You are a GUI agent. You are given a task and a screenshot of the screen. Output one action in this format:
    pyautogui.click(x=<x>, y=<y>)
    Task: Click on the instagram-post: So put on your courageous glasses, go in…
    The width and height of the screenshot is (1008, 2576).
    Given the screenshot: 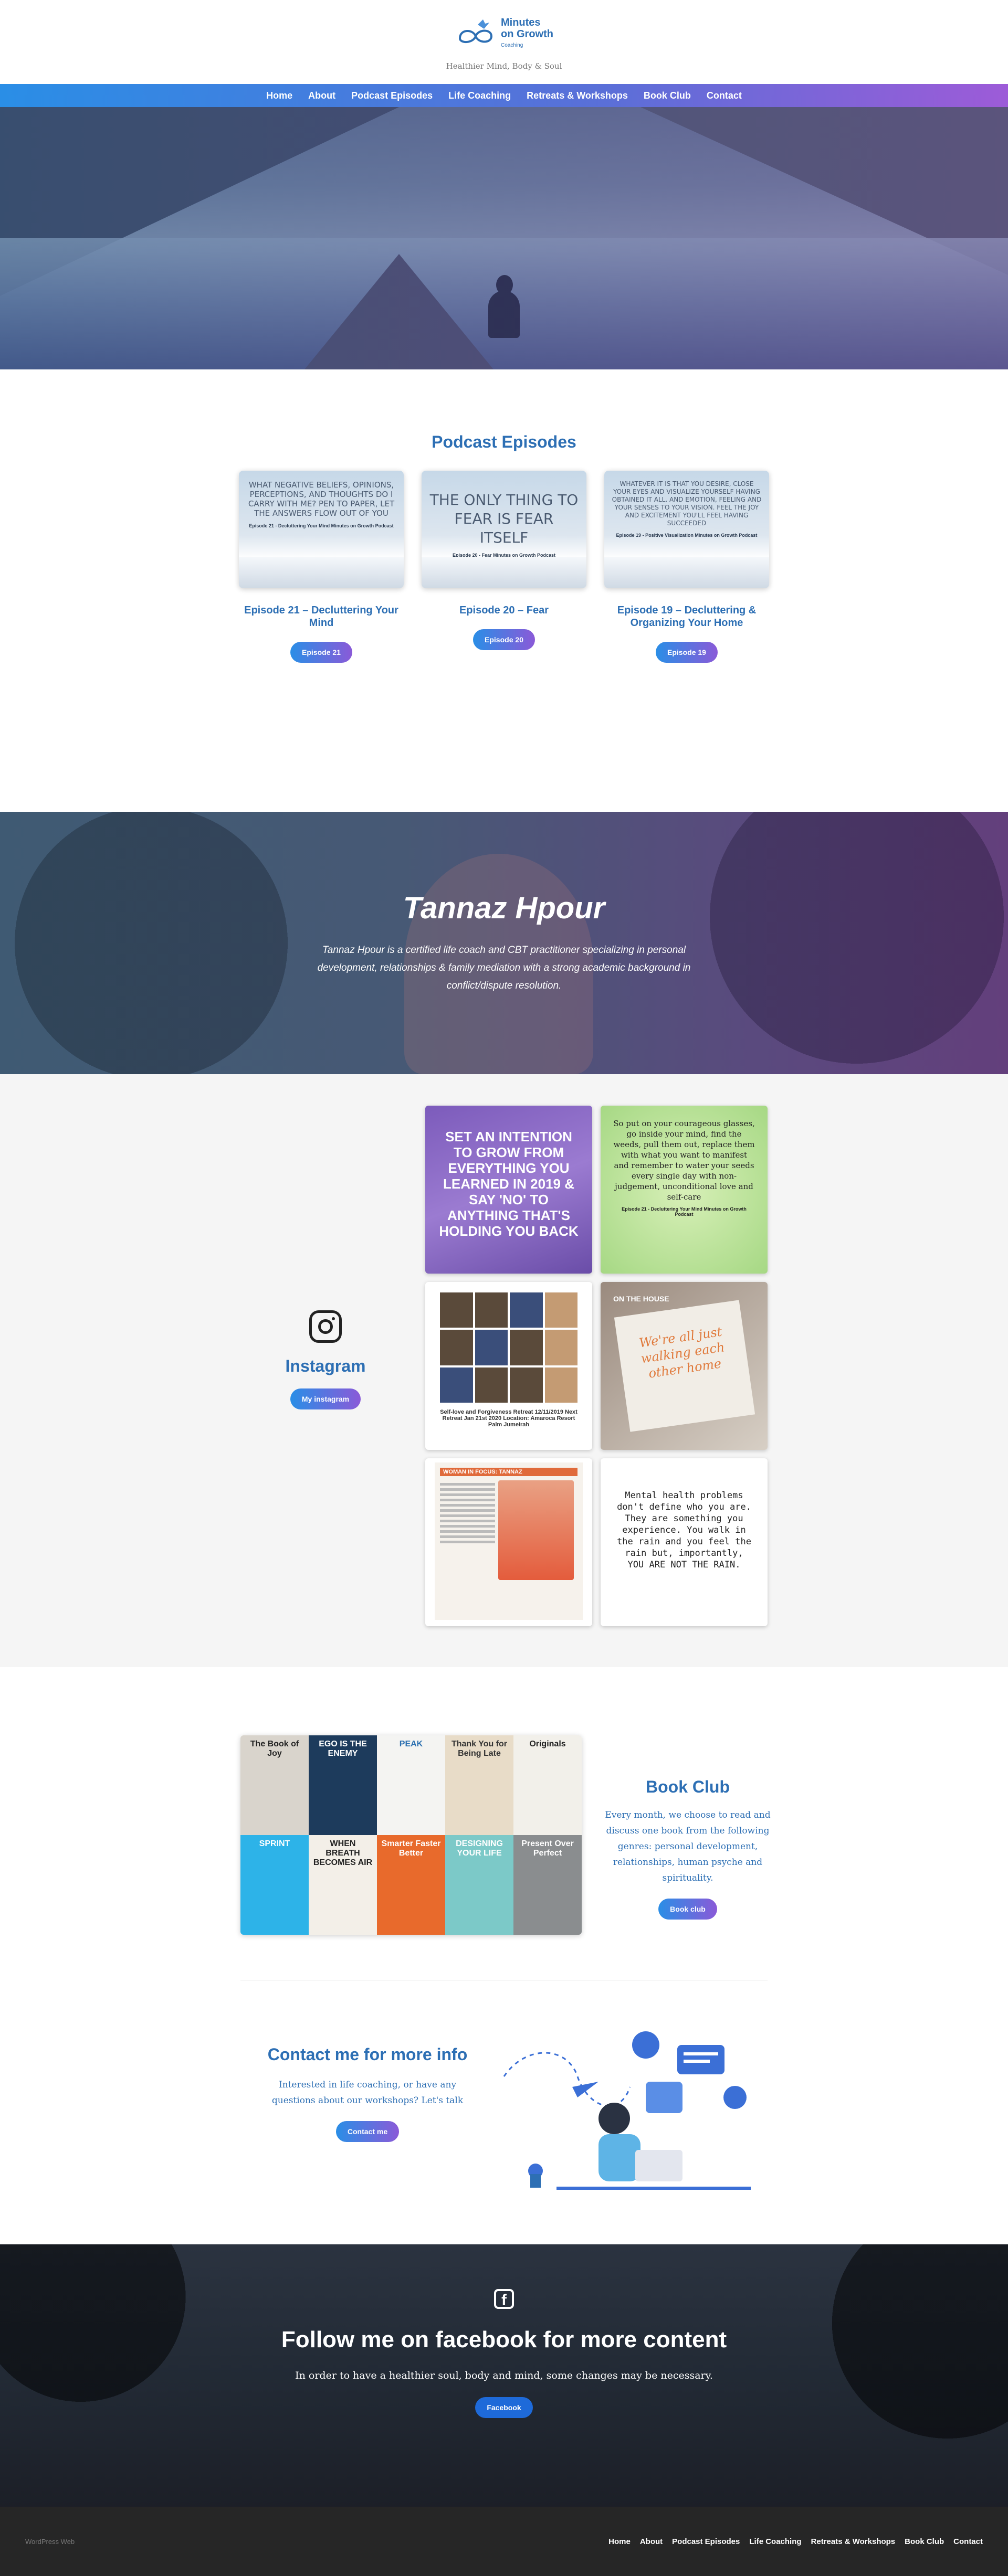 What is the action you would take?
    pyautogui.click(x=684, y=1190)
    